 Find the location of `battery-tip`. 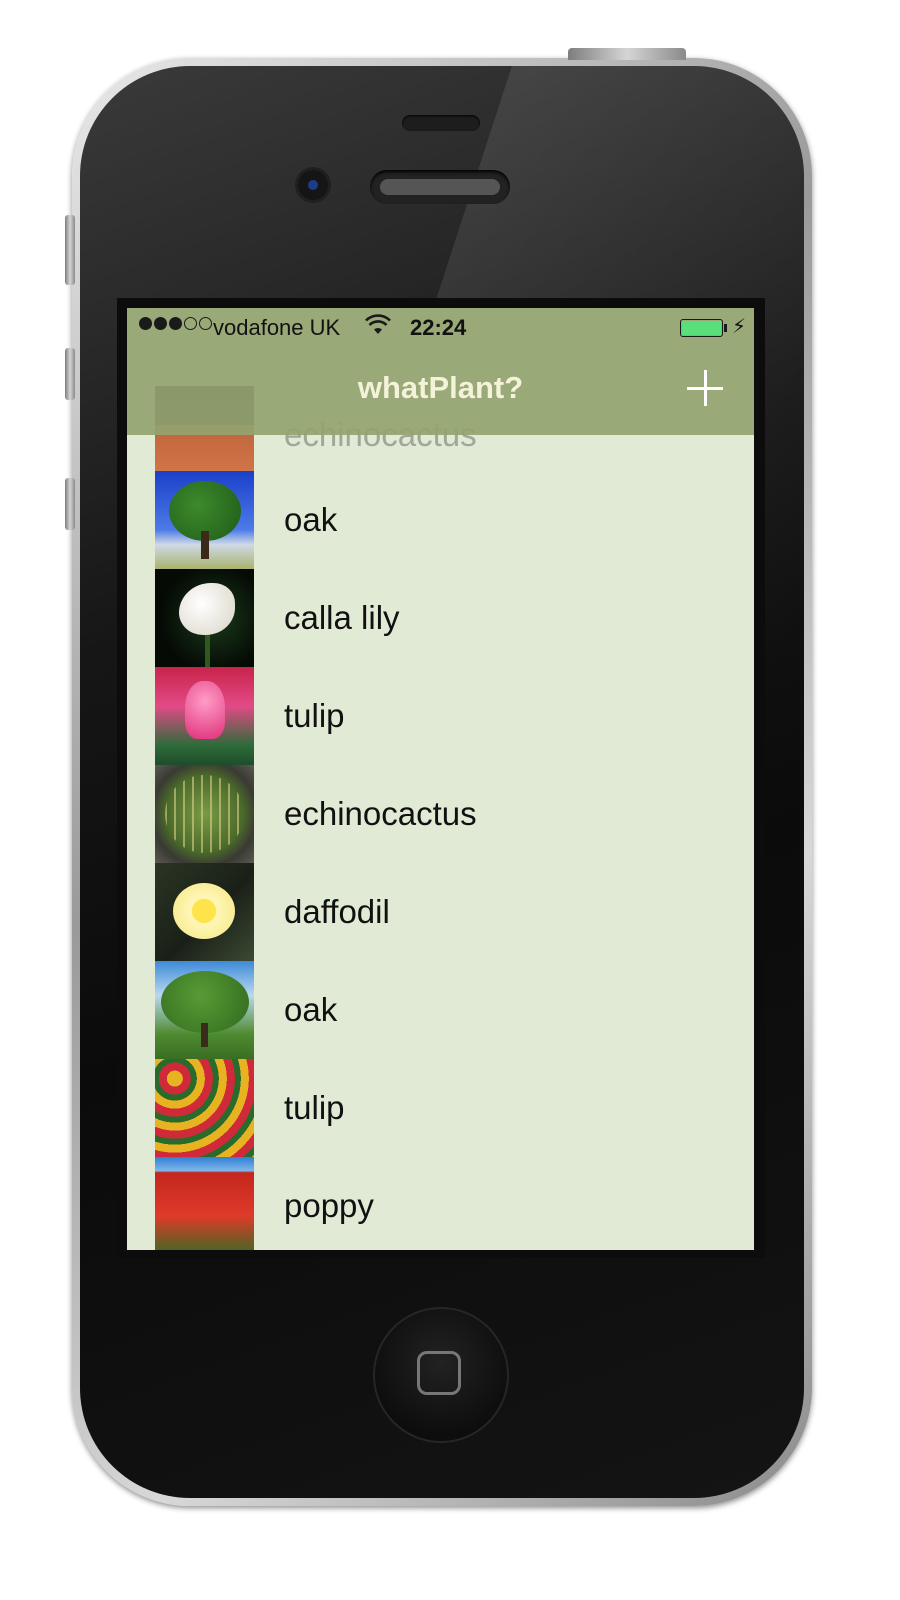

battery-tip is located at coordinates (725, 328).